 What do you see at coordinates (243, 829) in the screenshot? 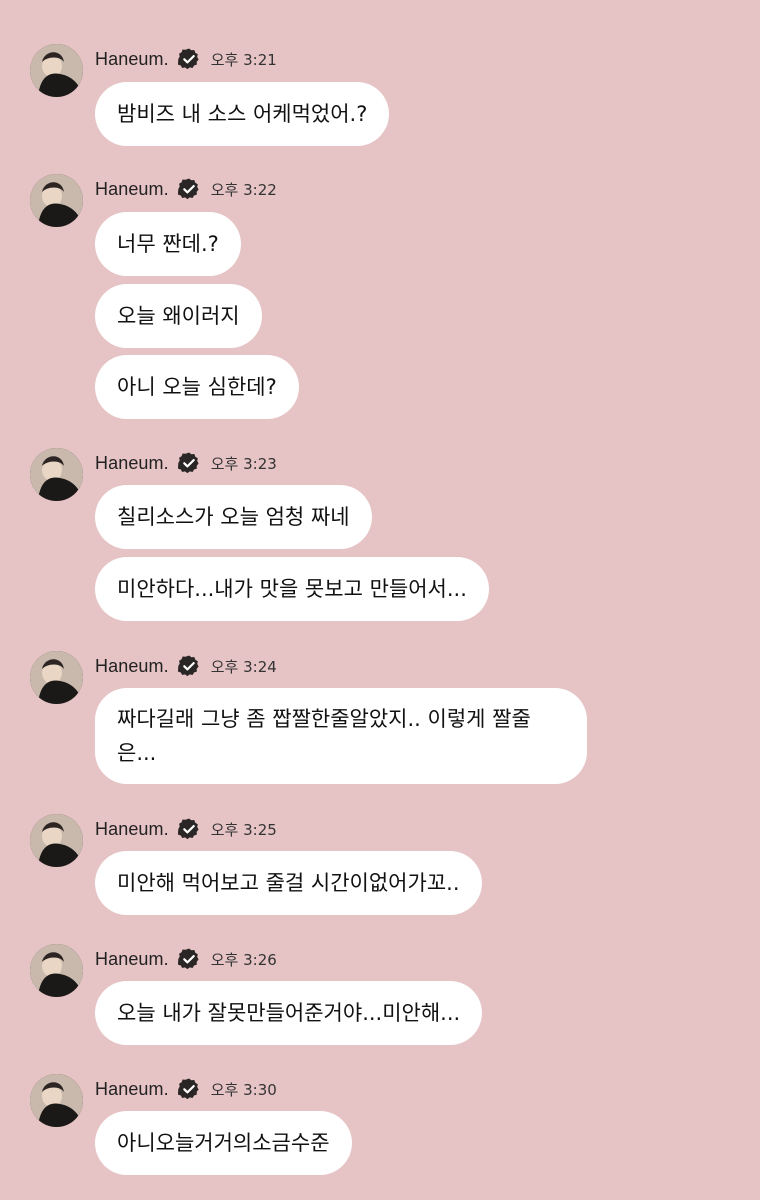
I see `message-timestamp: 오후 3:25` at bounding box center [243, 829].